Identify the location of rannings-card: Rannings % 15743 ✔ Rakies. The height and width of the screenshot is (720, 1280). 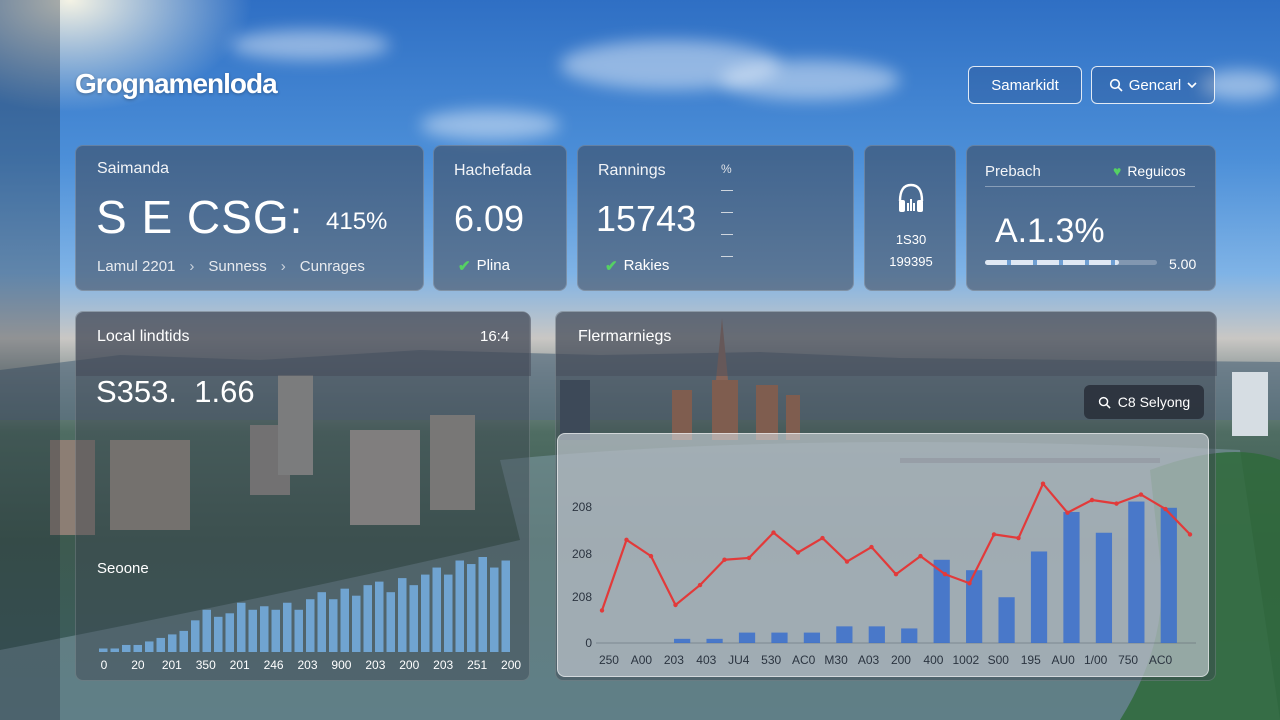
(715, 218).